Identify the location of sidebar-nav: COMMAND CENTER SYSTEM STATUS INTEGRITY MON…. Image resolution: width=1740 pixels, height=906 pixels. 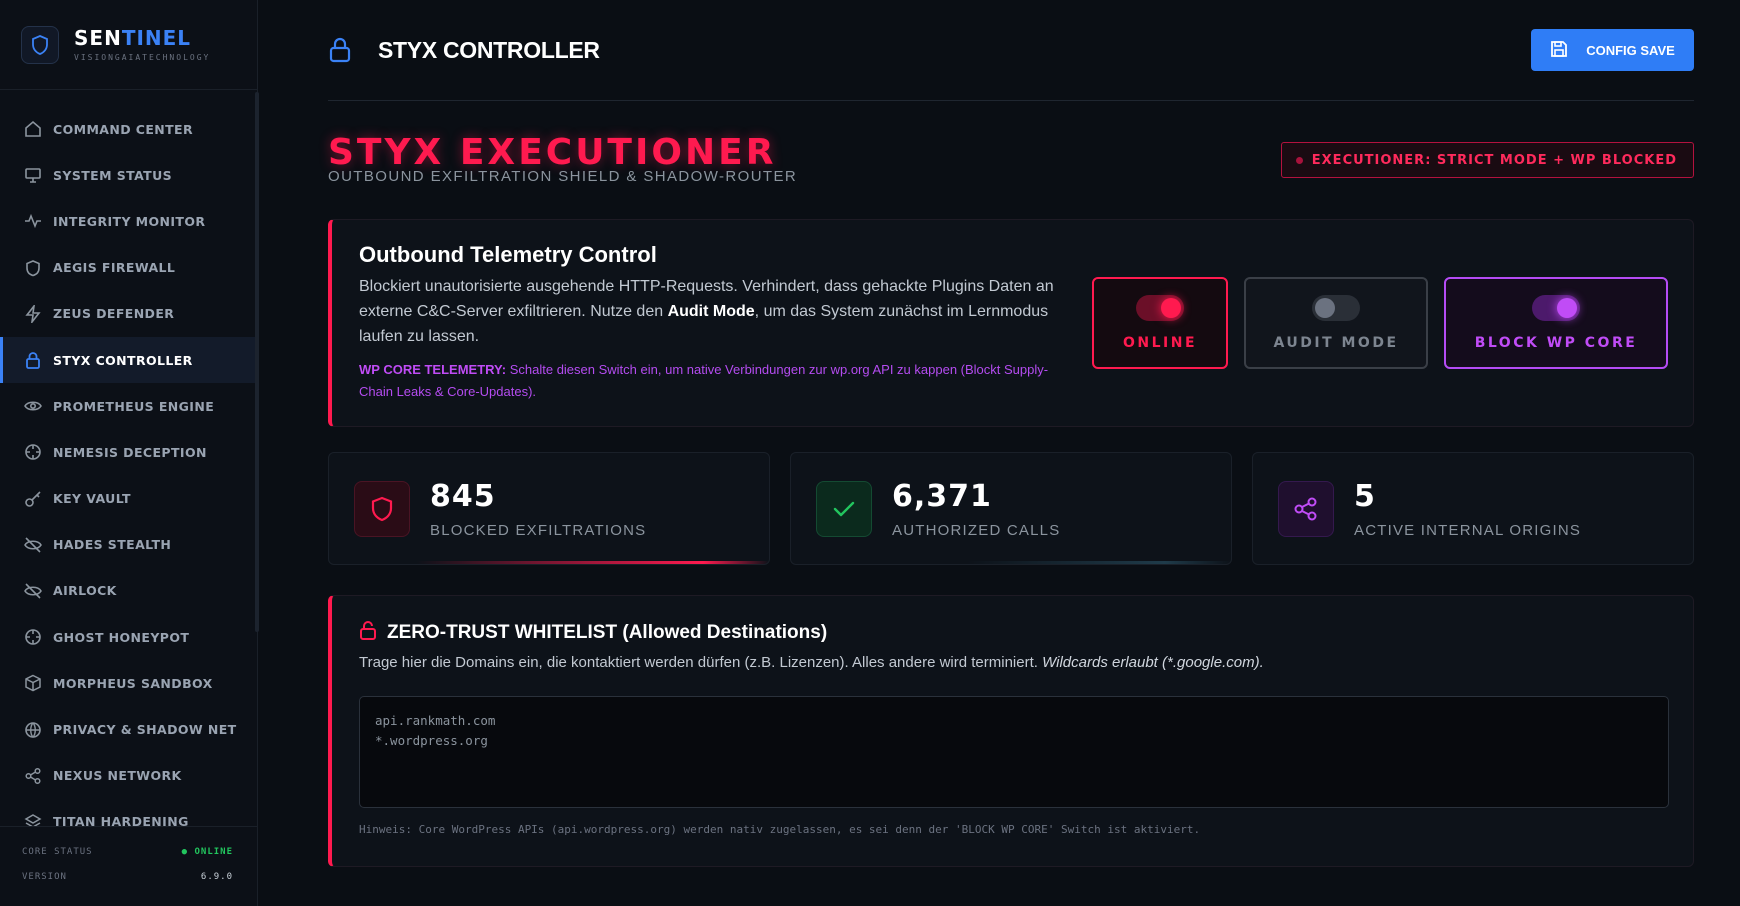
(128, 466).